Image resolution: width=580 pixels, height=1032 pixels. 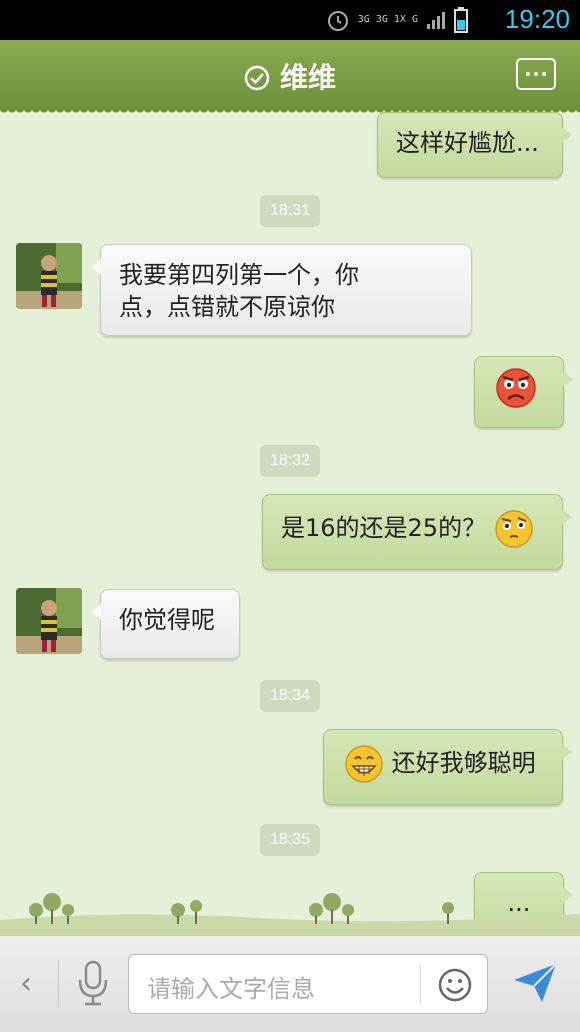 What do you see at coordinates (387, 19) in the screenshot?
I see `network-label: 3G 3G 1X G` at bounding box center [387, 19].